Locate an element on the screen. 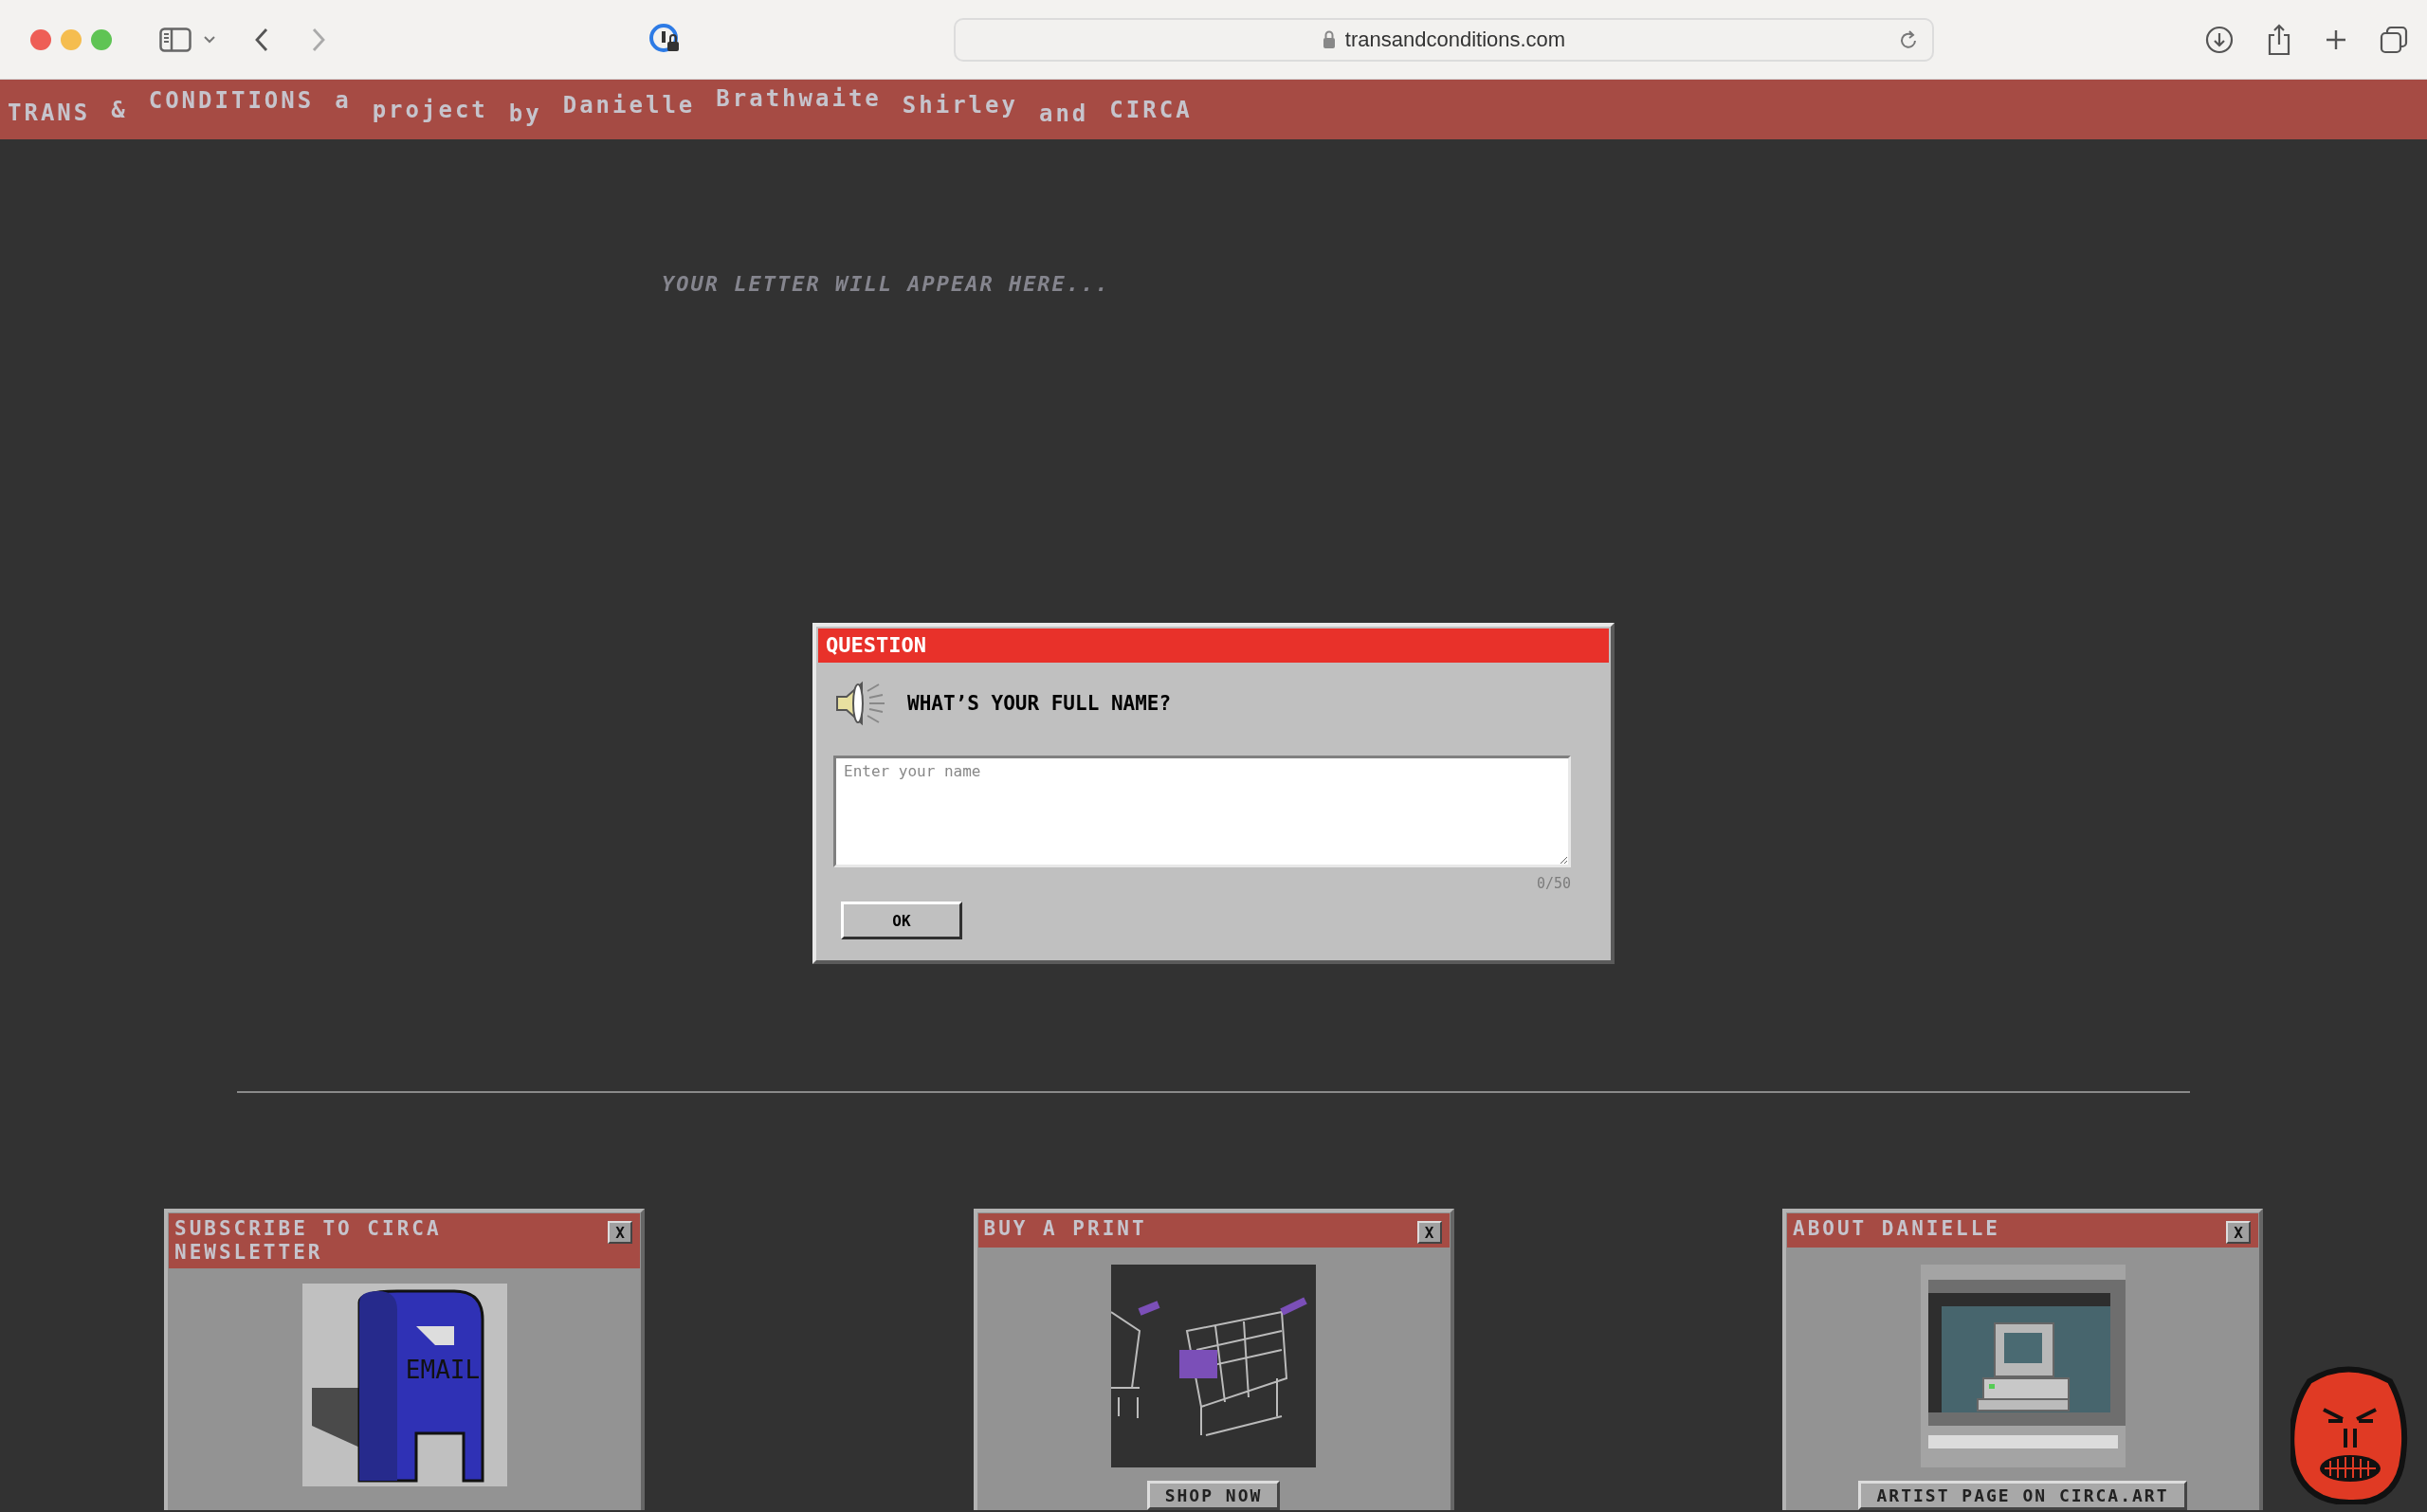  header-word: TRANS is located at coordinates (49, 113).